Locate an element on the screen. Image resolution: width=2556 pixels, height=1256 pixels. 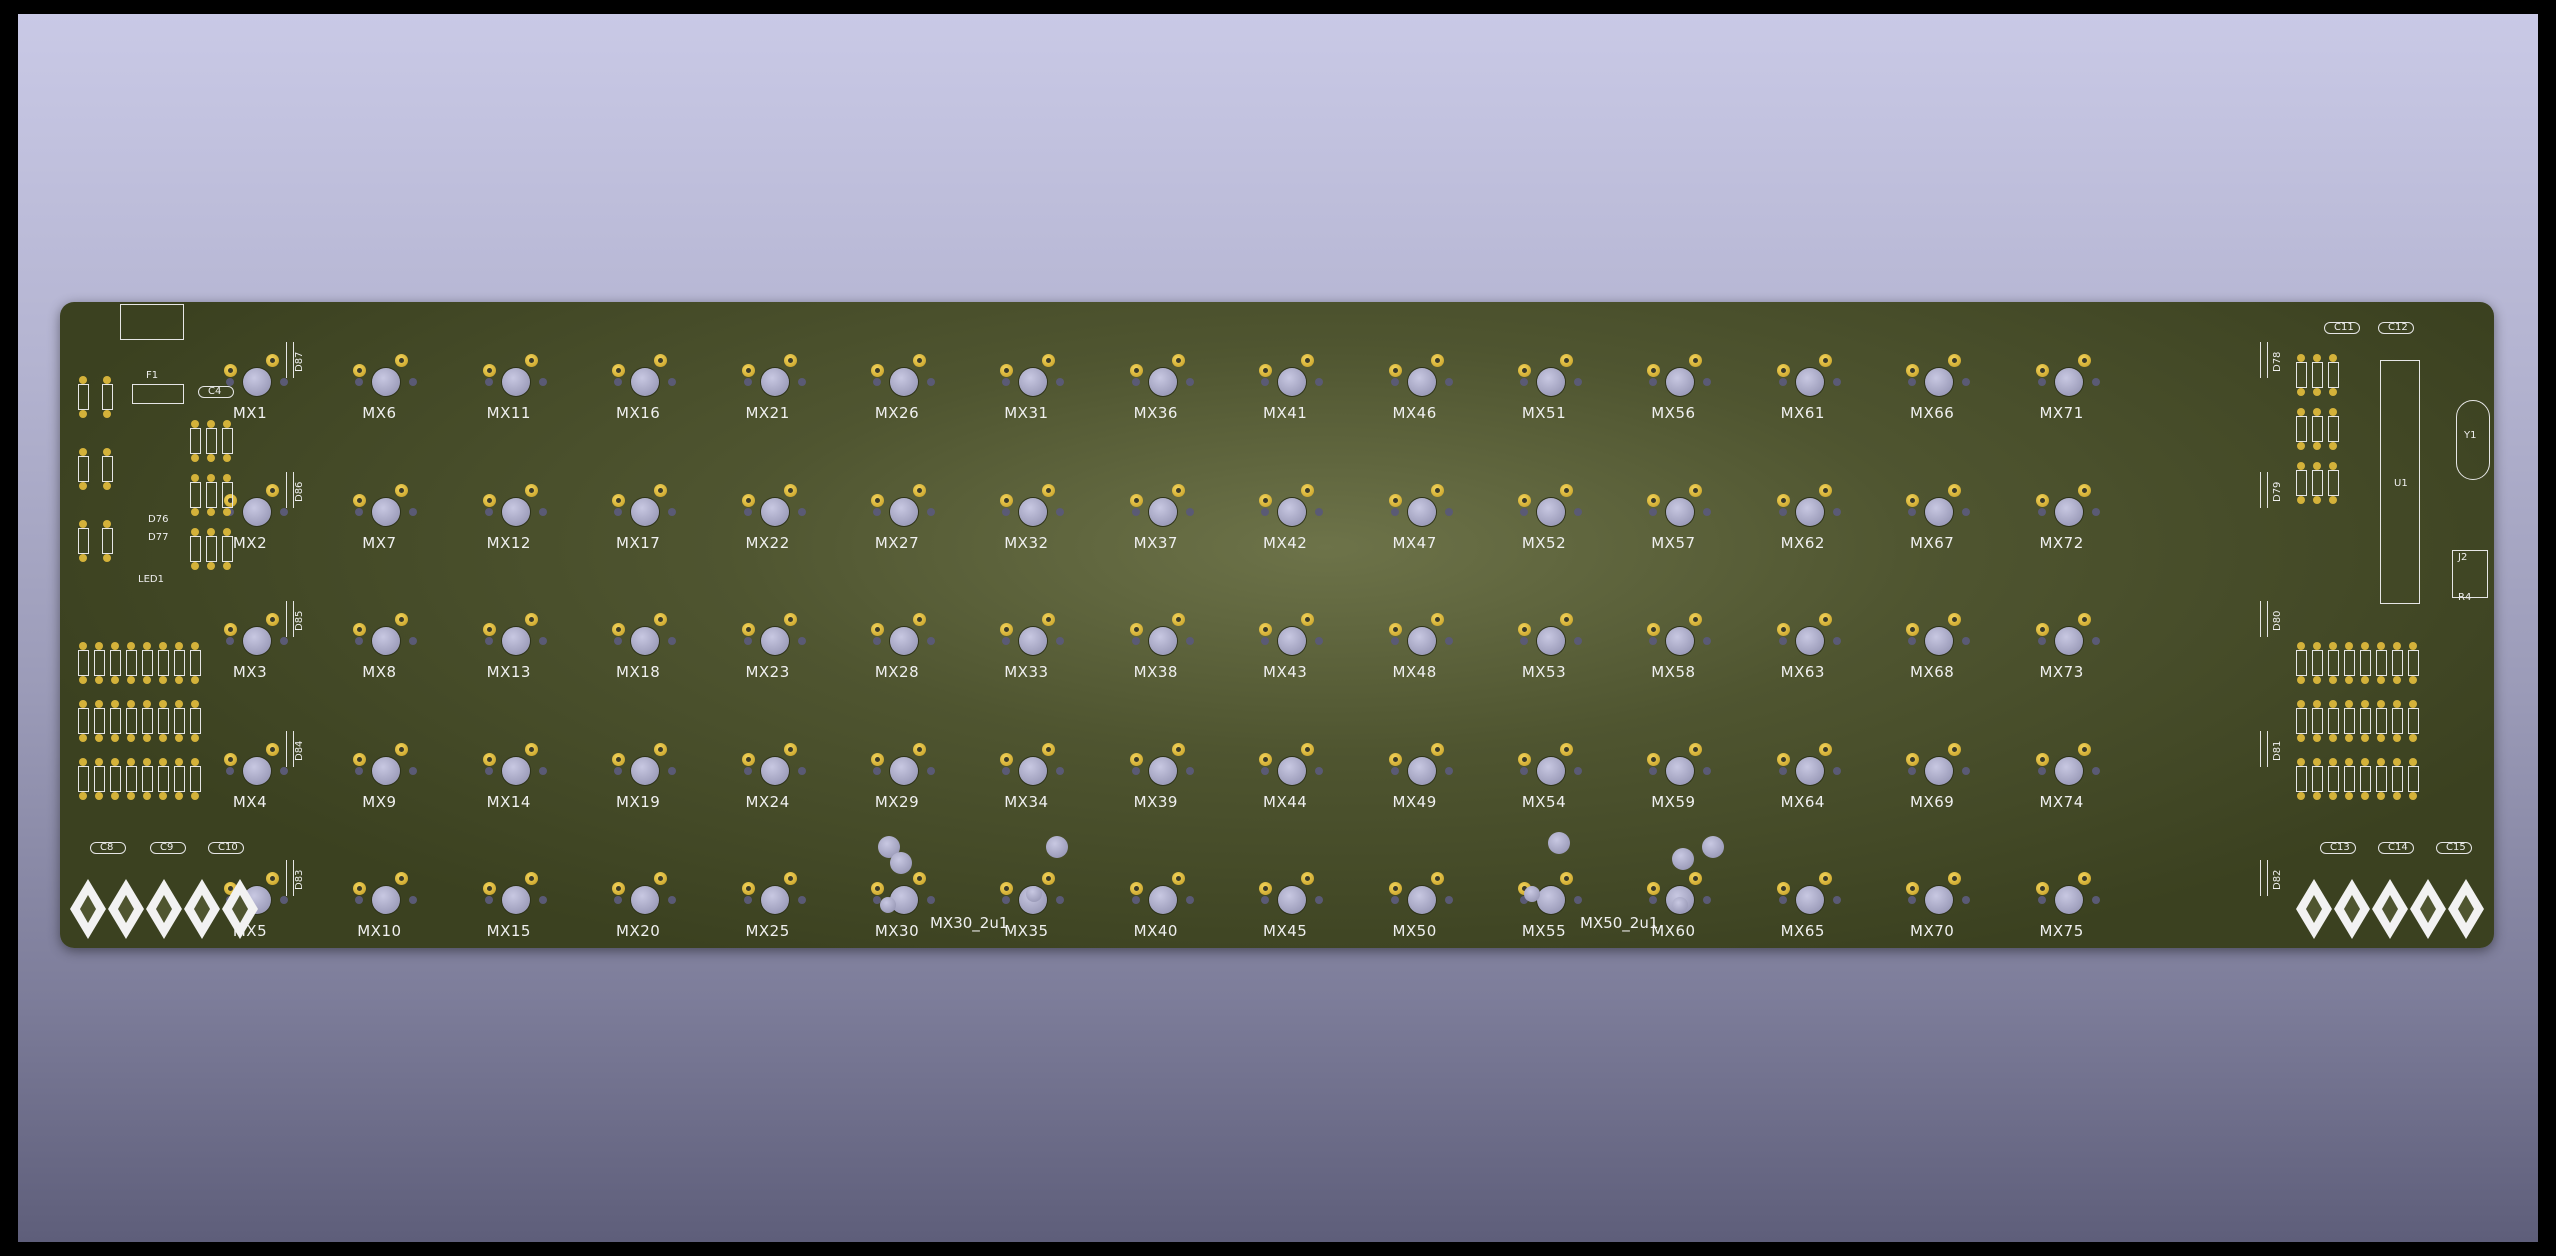
switch-label: MX40 is located at coordinates (1155, 931).